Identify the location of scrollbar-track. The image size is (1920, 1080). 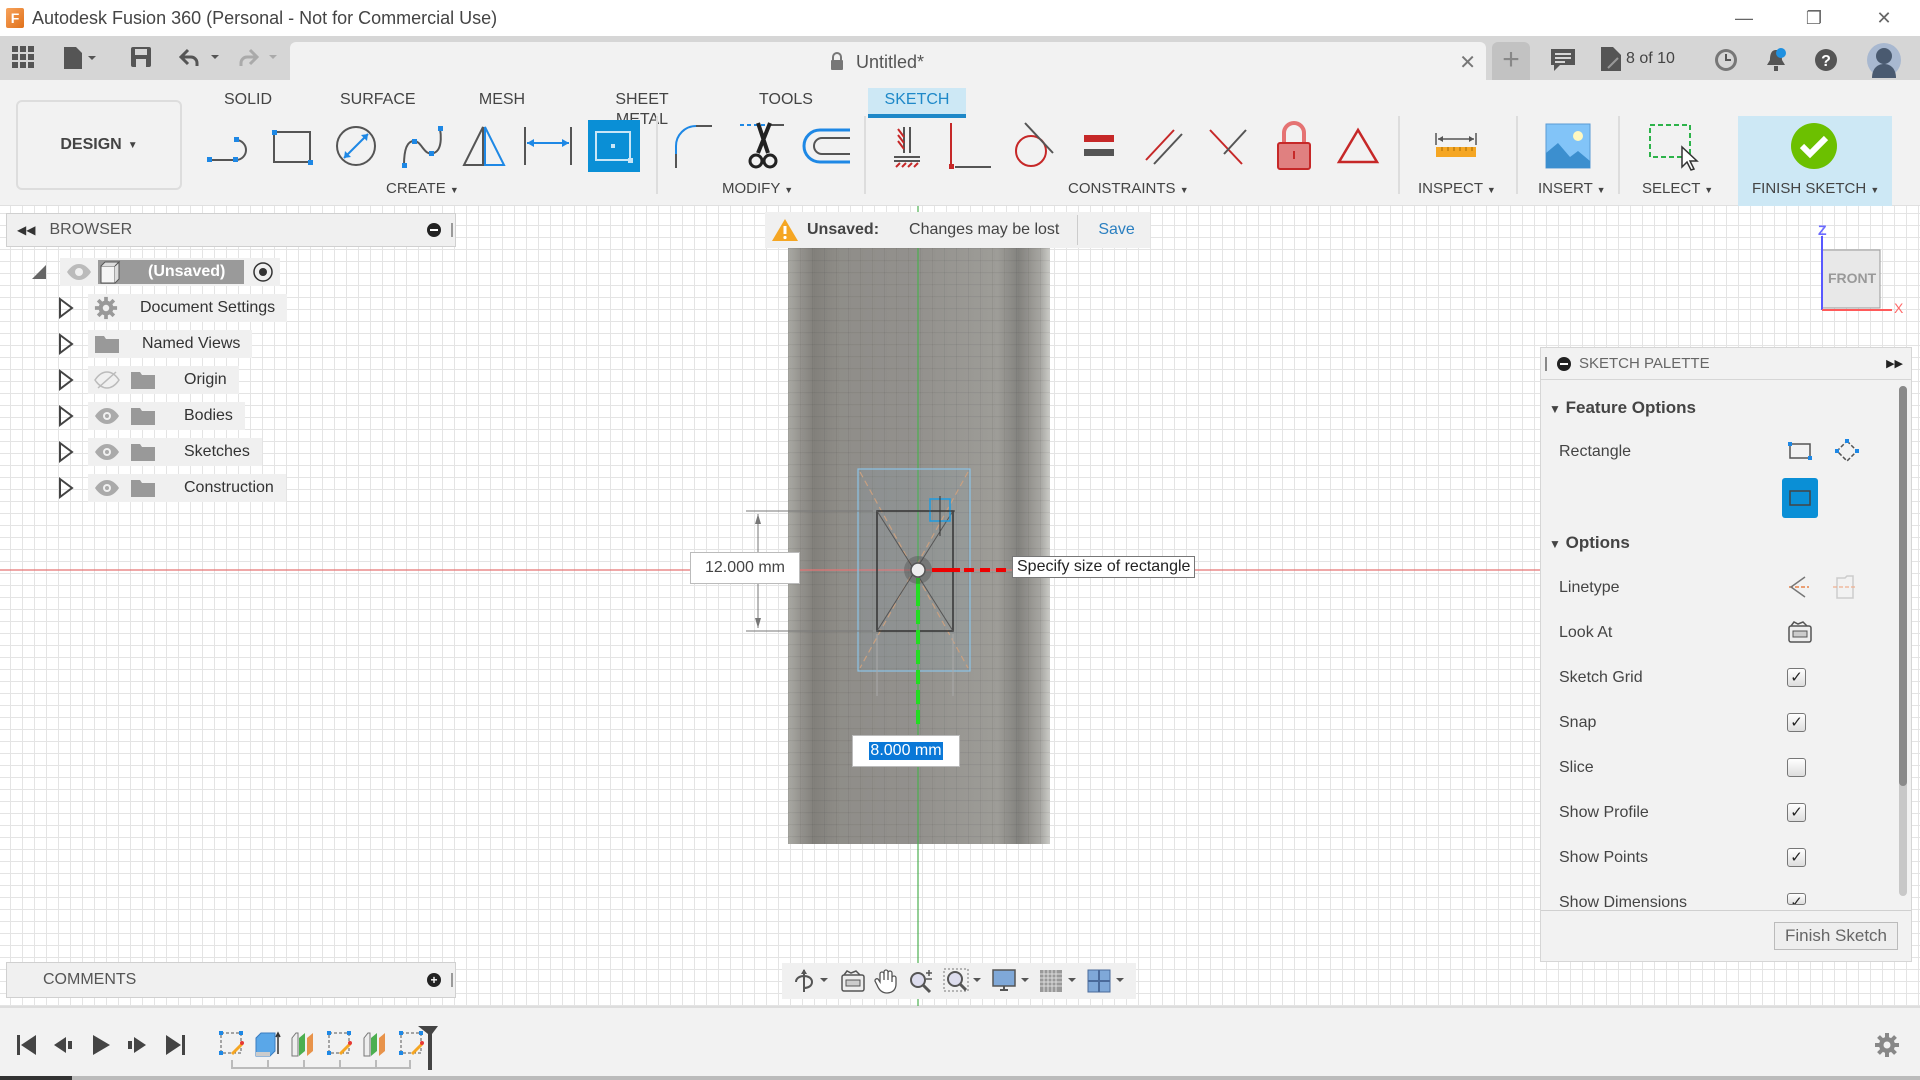
(1903, 641).